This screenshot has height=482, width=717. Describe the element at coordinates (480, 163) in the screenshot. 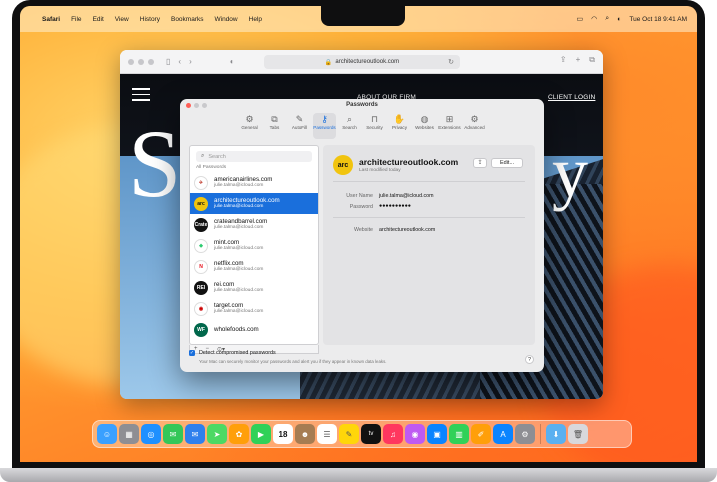

I see `share-password-button: ⇪` at that location.